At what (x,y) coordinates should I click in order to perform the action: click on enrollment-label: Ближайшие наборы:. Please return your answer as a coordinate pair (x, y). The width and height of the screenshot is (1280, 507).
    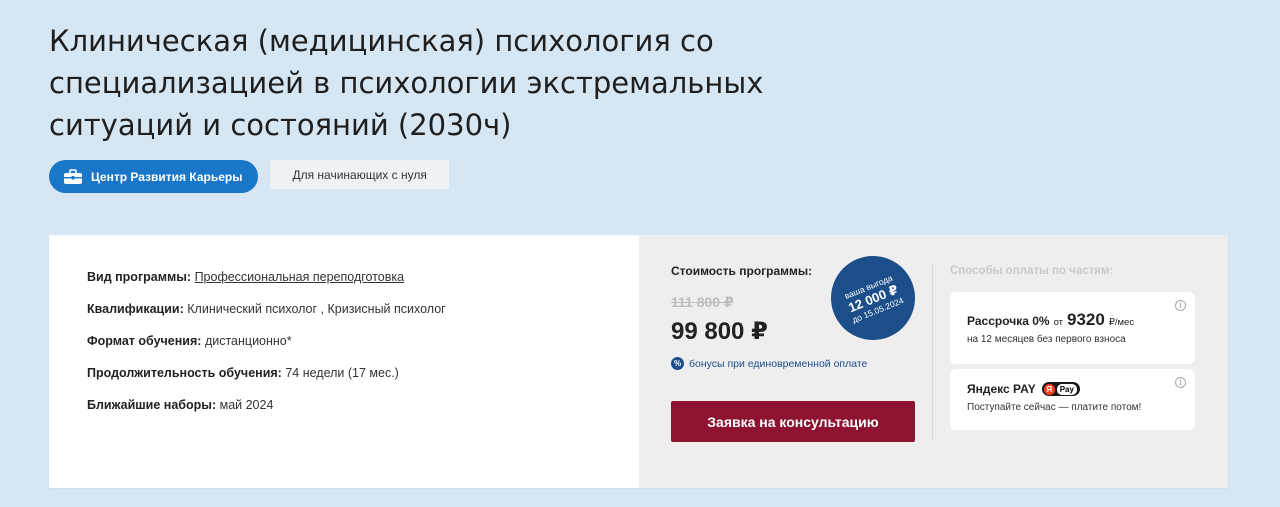
    Looking at the image, I should click on (152, 405).